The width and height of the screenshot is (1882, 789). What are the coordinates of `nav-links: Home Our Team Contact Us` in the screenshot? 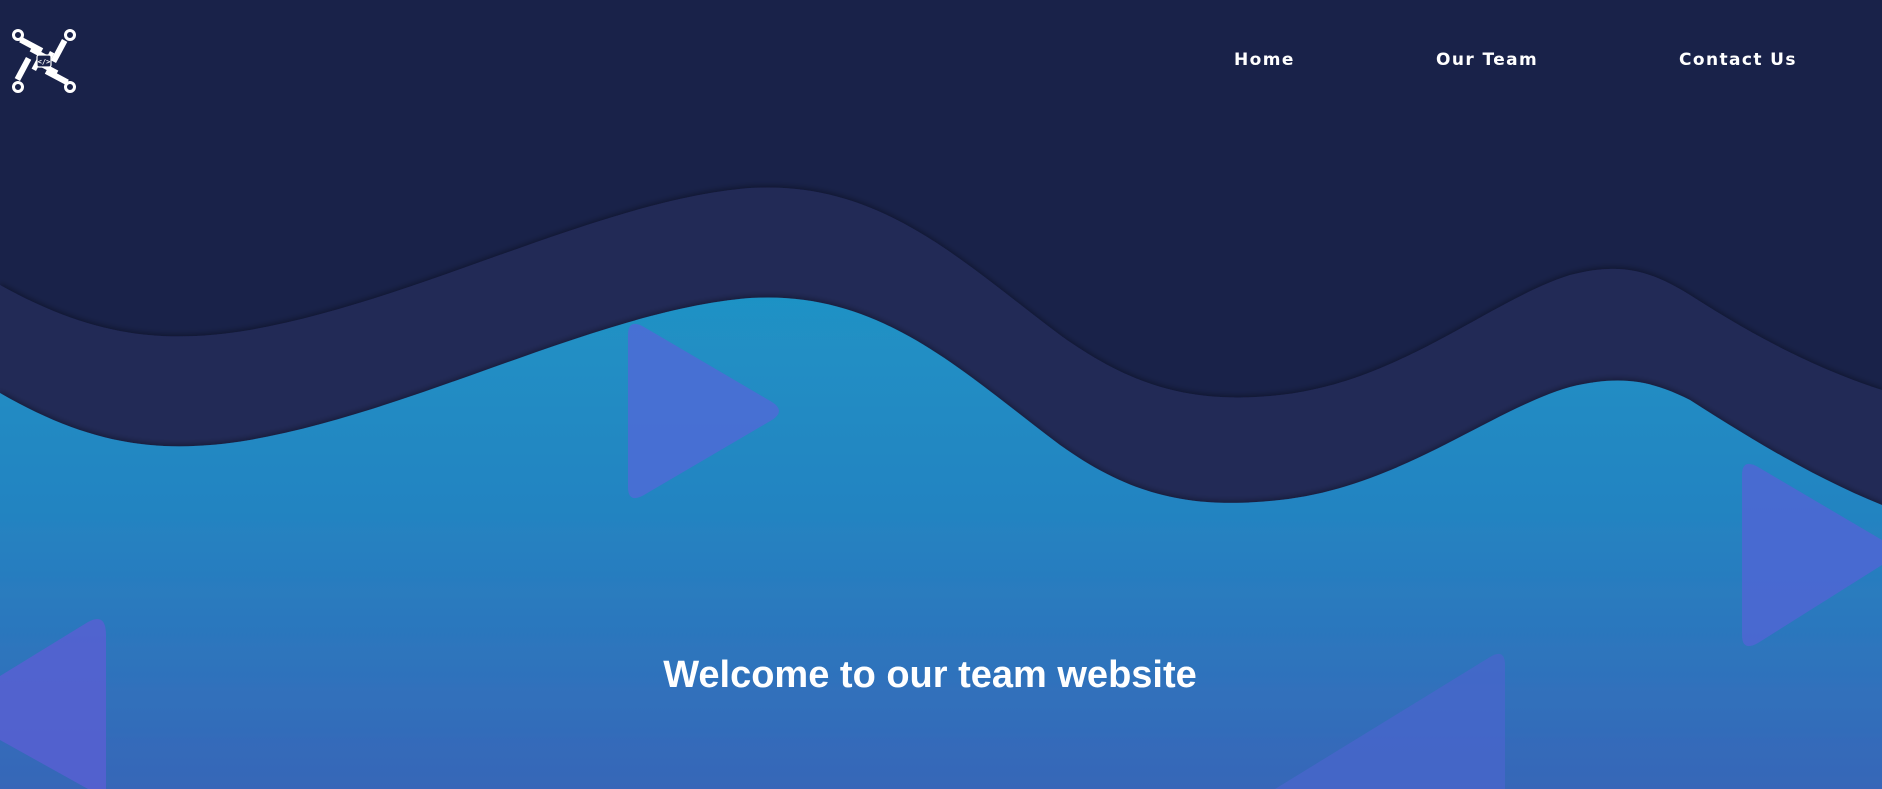 It's located at (941, 65).